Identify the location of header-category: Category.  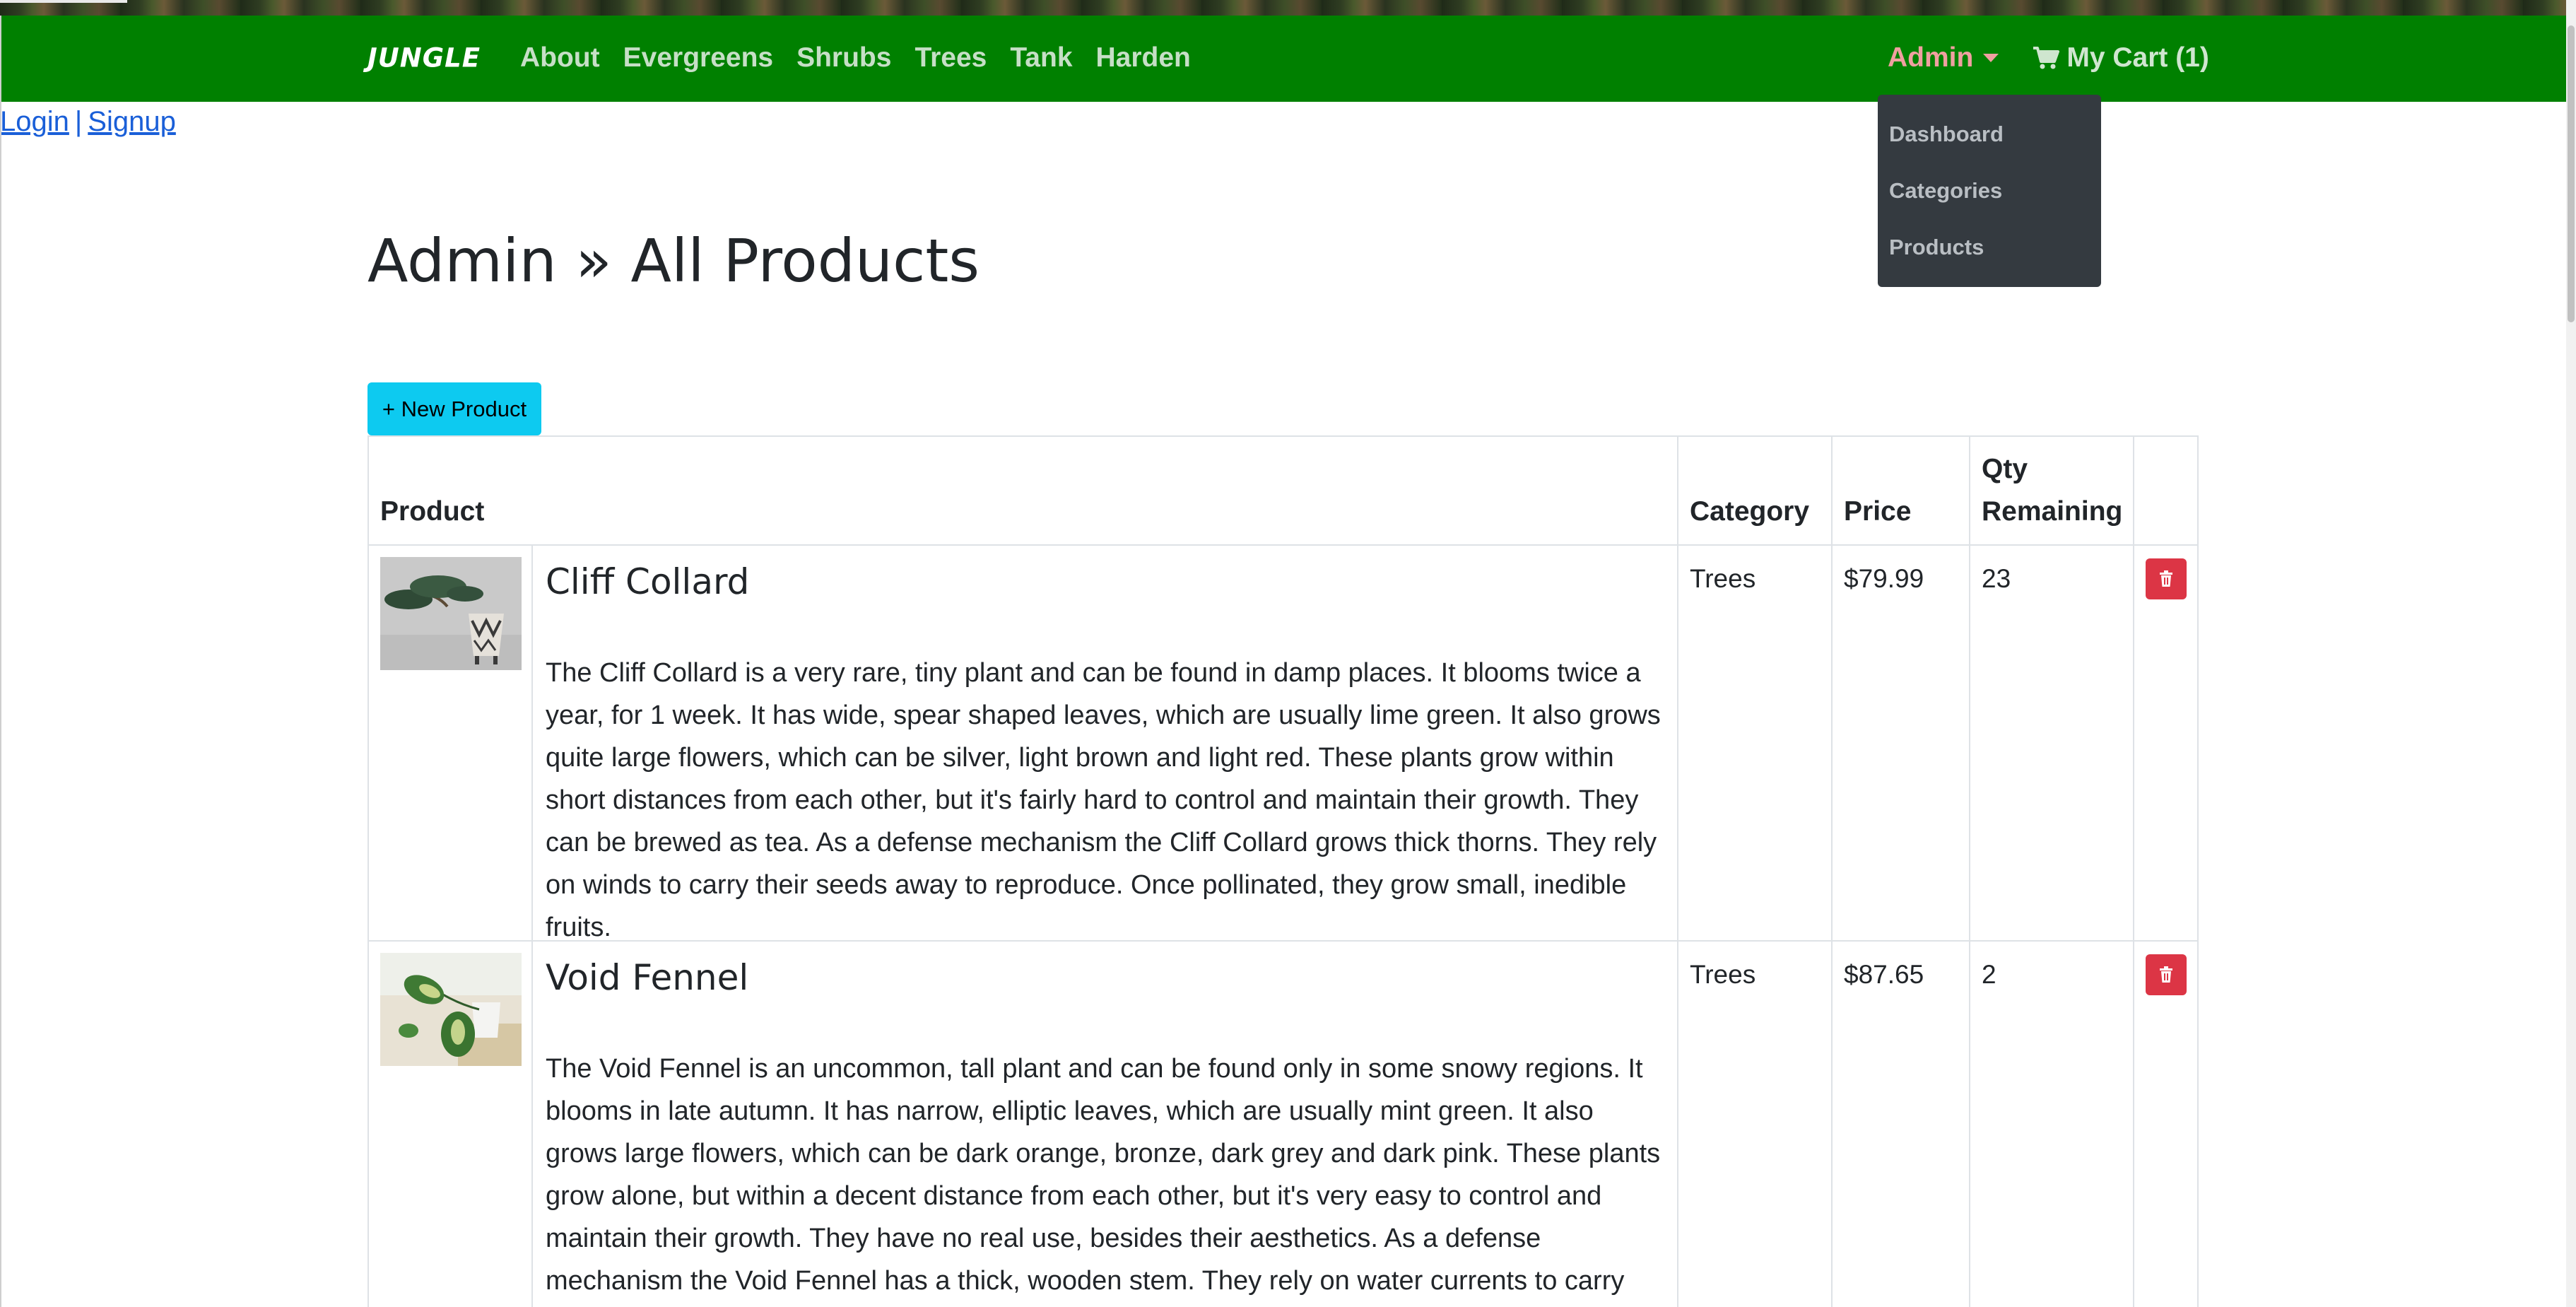
(1750, 511).